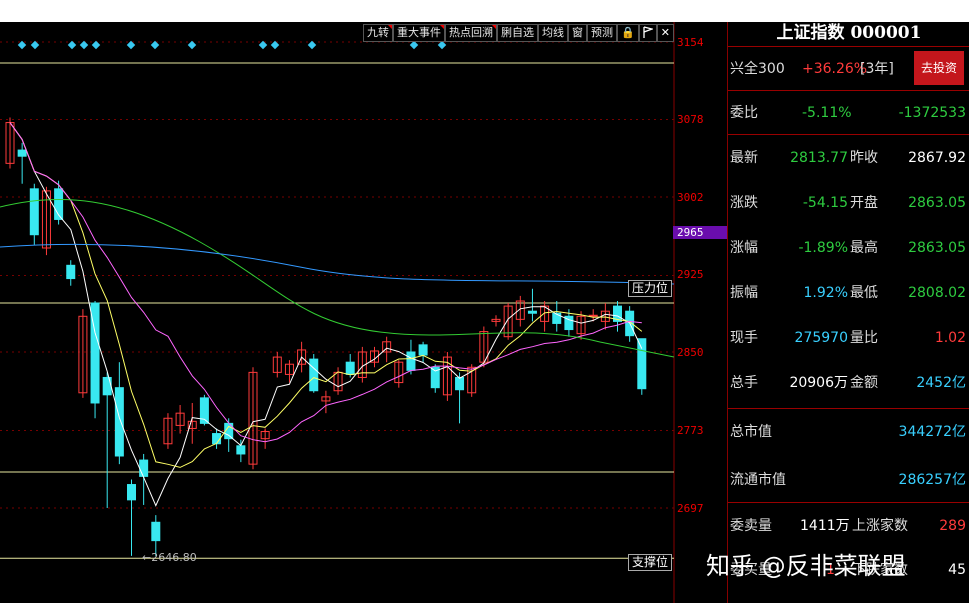 This screenshot has width=969, height=603. I want to click on close-icon: ✕, so click(665, 33).